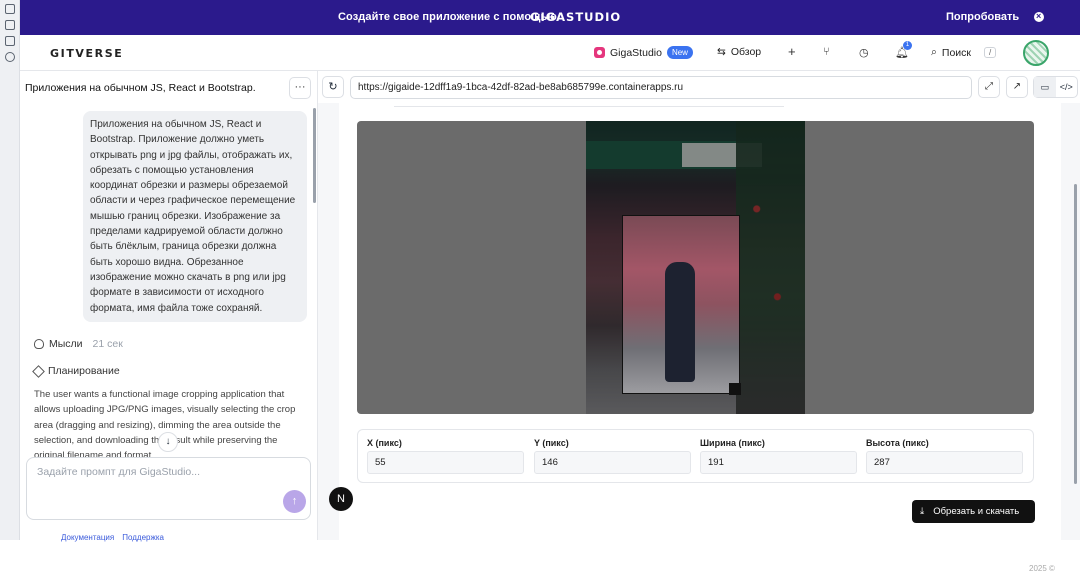 Image resolution: width=1080 pixels, height=573 pixels. What do you see at coordinates (934, 52) in the screenshot?
I see `search-icon: ⌕` at bounding box center [934, 52].